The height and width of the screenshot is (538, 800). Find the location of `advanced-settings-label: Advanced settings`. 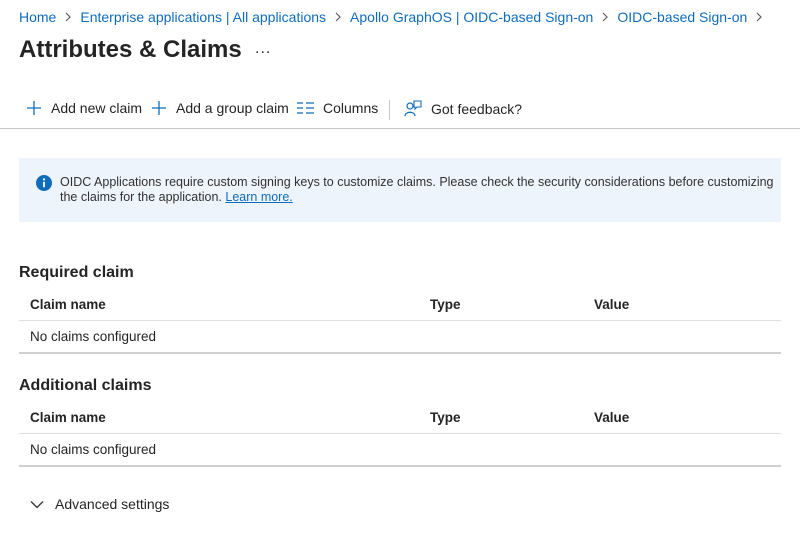

advanced-settings-label: Advanced settings is located at coordinates (112, 504).